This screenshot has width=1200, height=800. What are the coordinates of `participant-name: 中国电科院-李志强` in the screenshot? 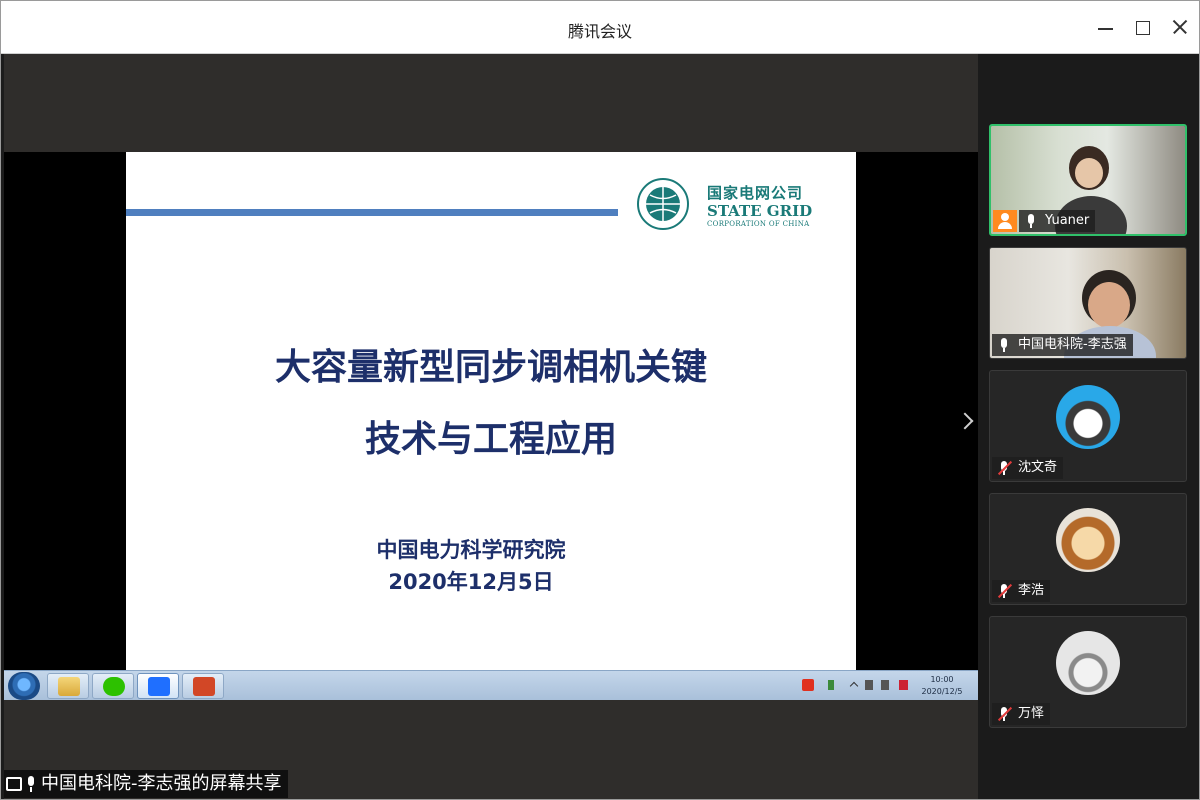 It's located at (1072, 344).